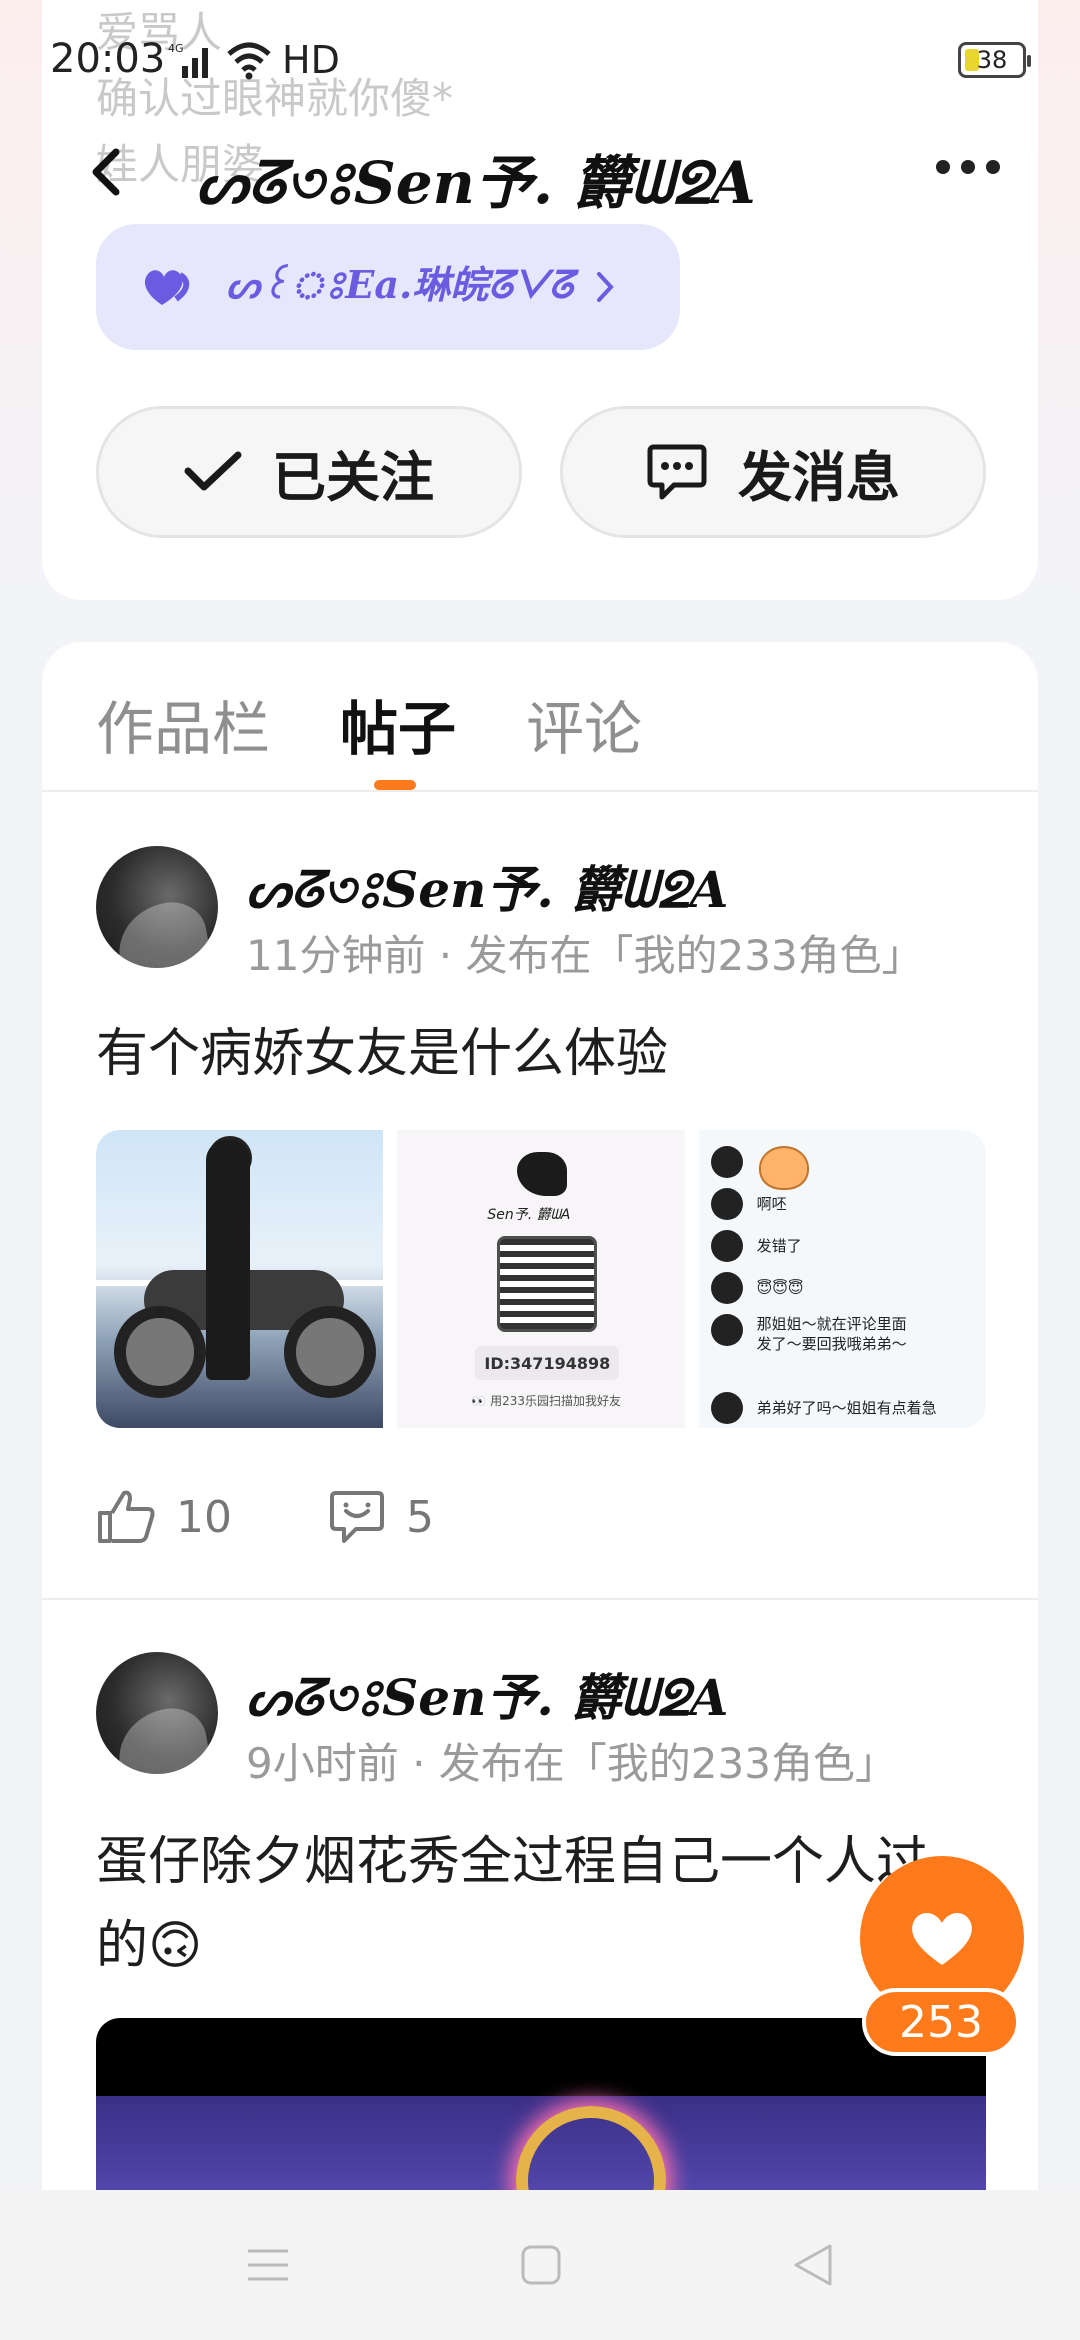 This screenshot has height=2340, width=1080. I want to click on fan-badge-name: ᔕ꒰ঃEa.琳皖ᘔᐯᘔ, so click(400, 284).